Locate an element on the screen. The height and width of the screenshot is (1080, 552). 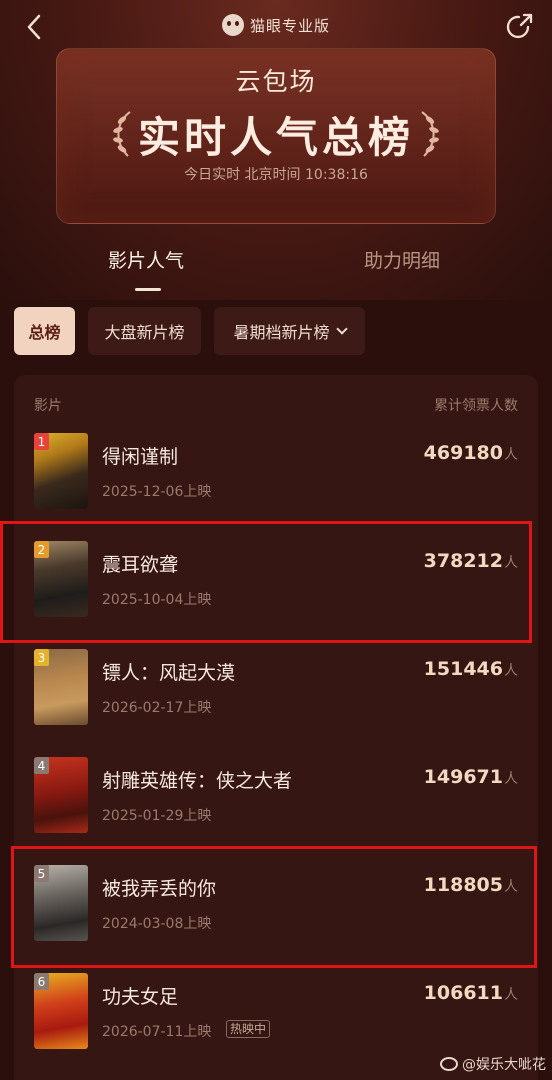
rank-badge: 3 is located at coordinates (41, 657).